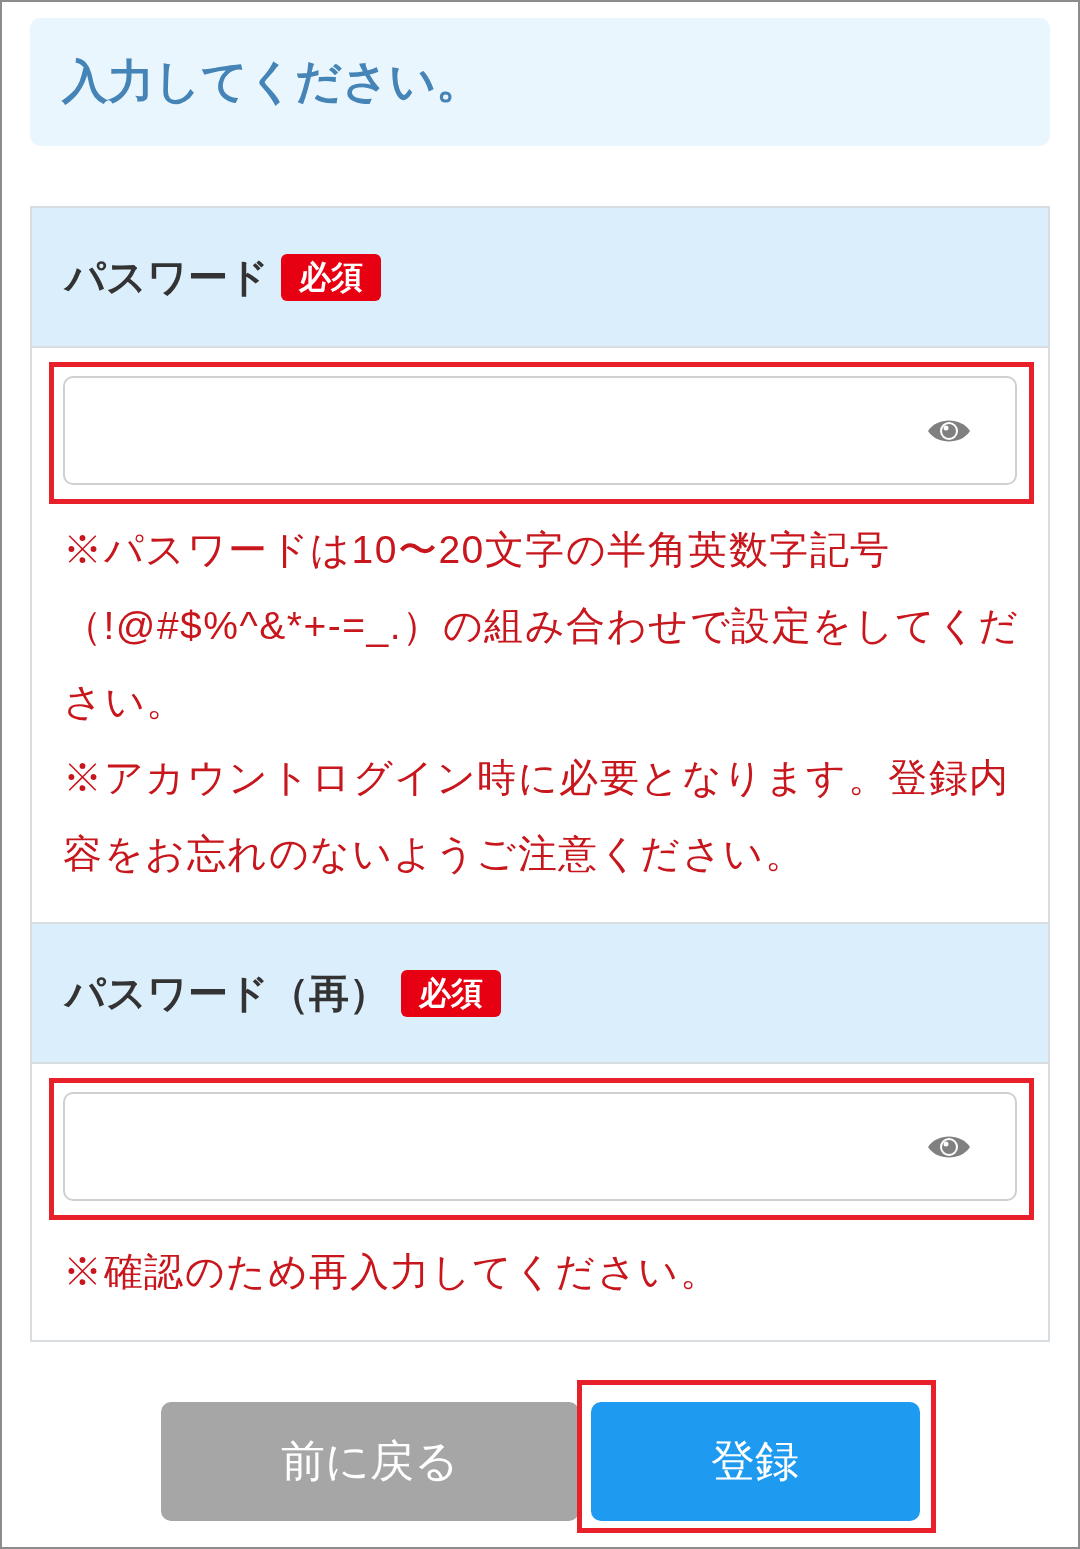 The height and width of the screenshot is (1549, 1080). Describe the element at coordinates (369, 1461) in the screenshot. I see `back-button: 前に戻る` at that location.